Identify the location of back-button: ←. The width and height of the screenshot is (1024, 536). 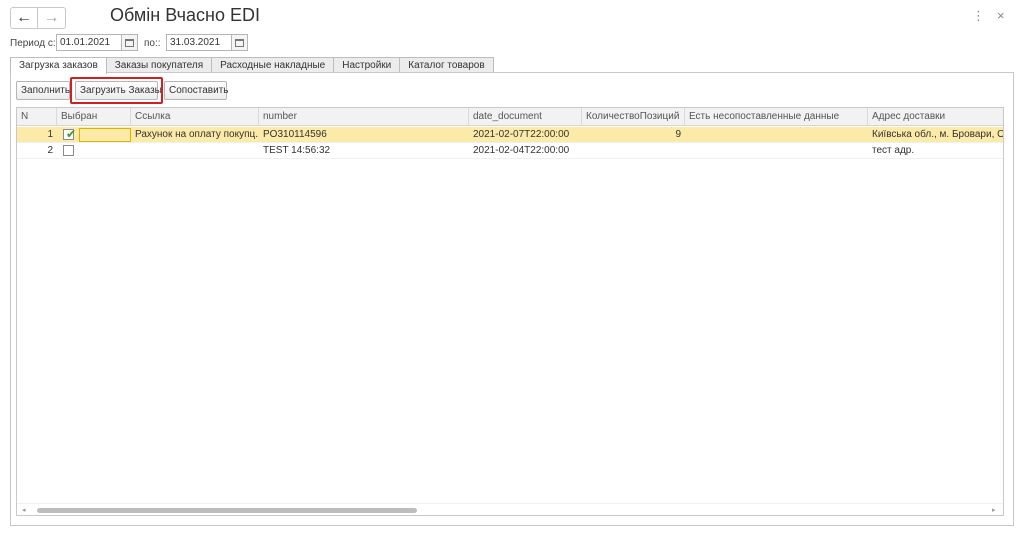
(24, 18).